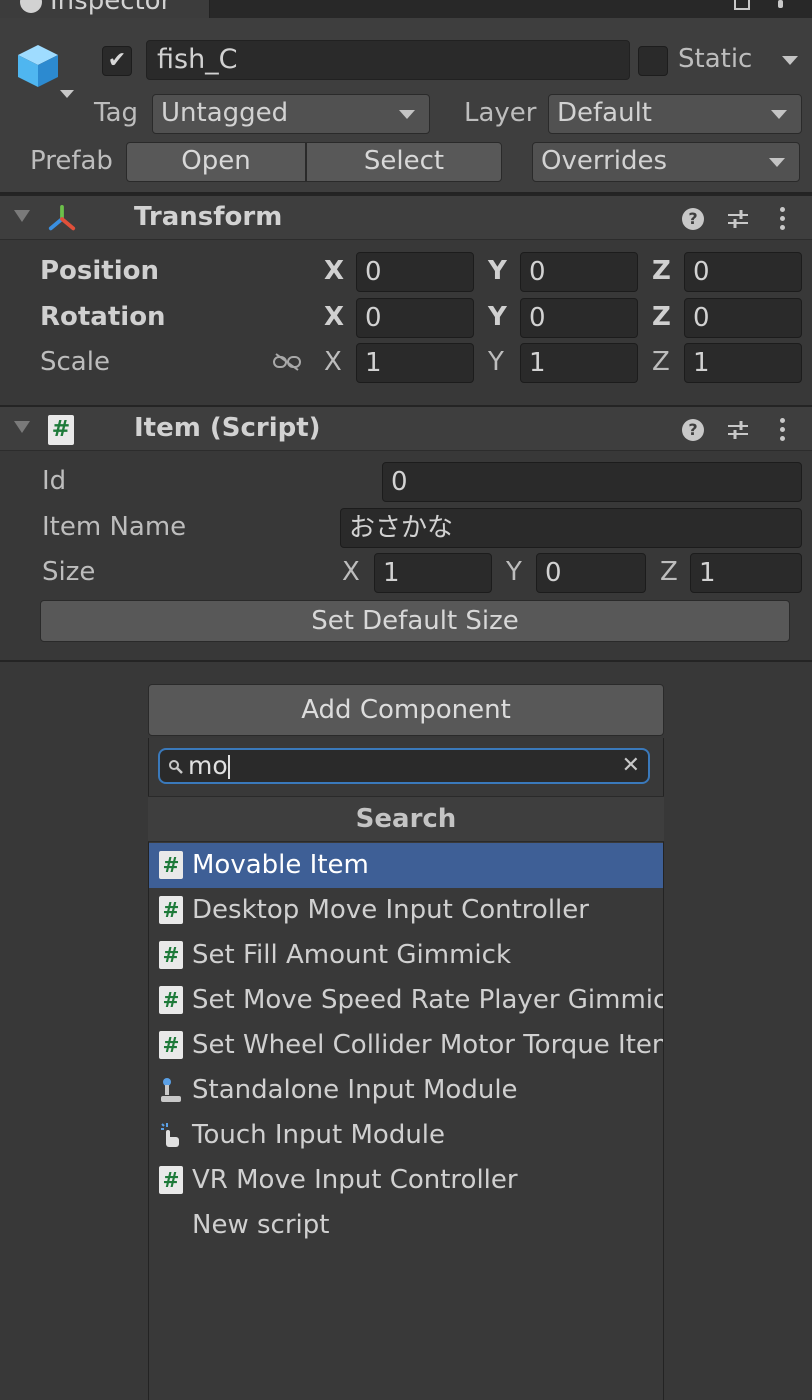 This screenshot has width=812, height=1400. I want to click on prefab-label: Prefab, so click(71, 161).